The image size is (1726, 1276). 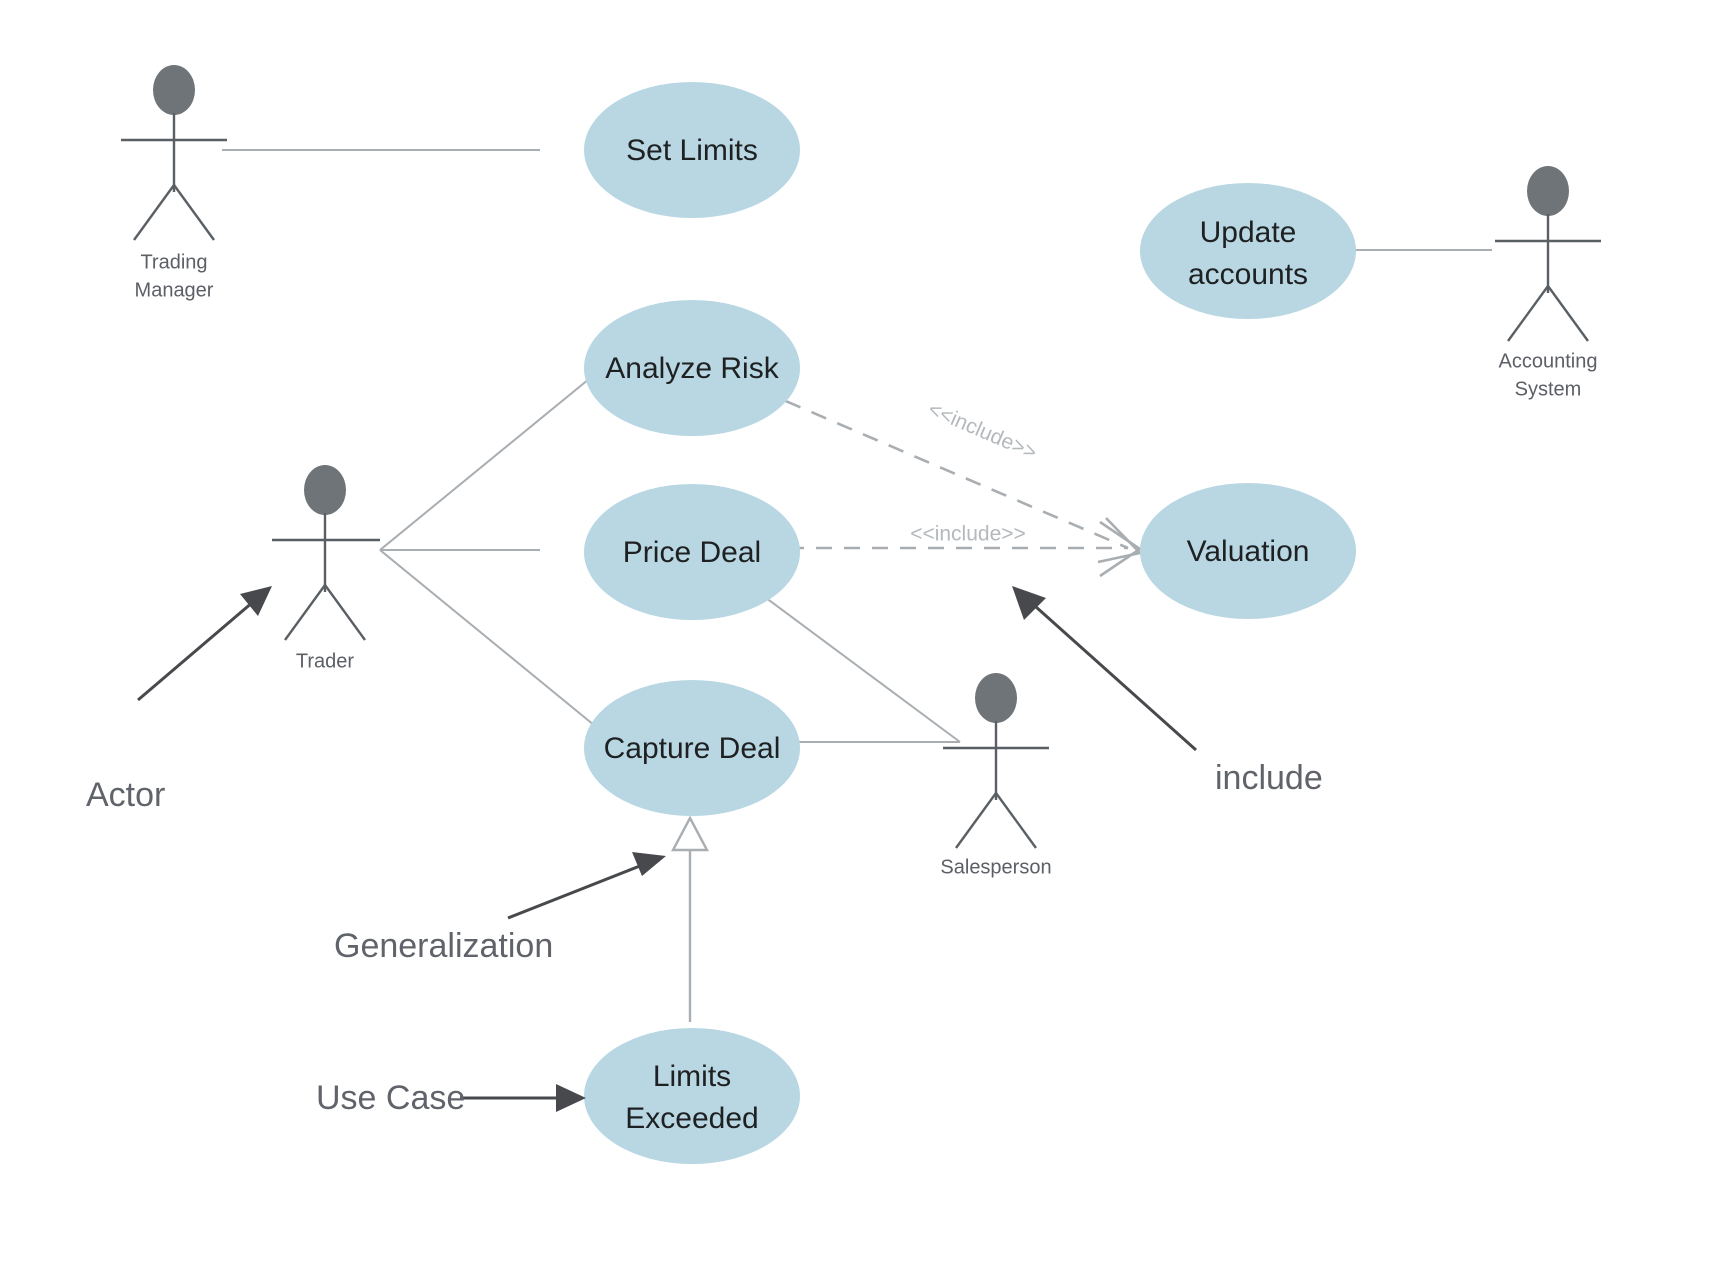 I want to click on annotation-generalization: Generalization, so click(x=500, y=908).